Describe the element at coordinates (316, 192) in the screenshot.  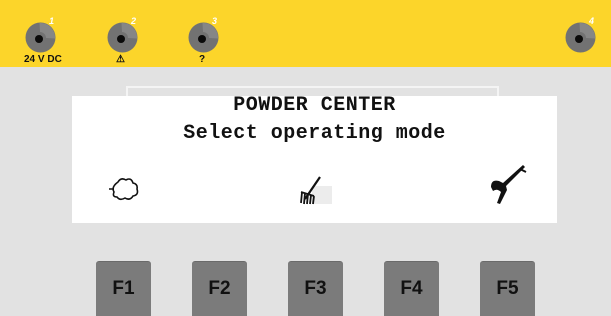
I see `powder-rake-icon` at that location.